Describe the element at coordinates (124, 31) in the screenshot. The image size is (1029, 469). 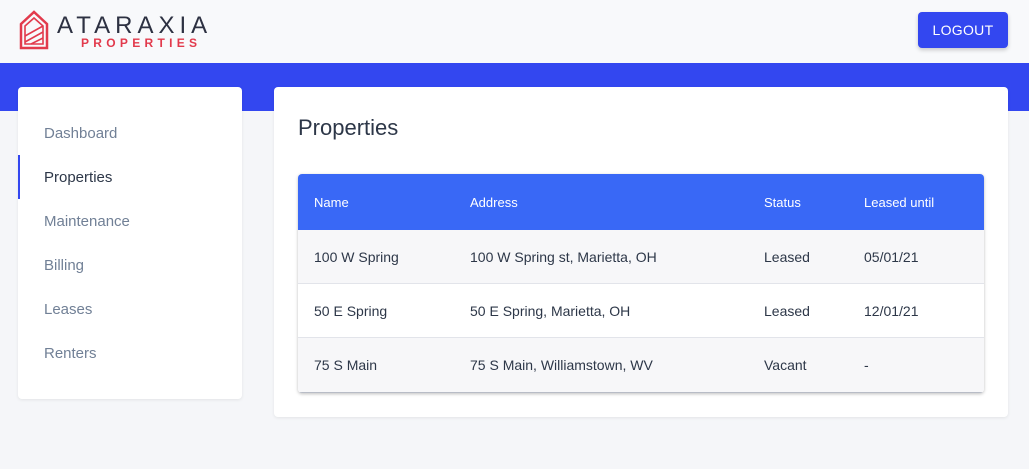
I see `brand-logo: ATARAXIA PROPERTIES` at that location.